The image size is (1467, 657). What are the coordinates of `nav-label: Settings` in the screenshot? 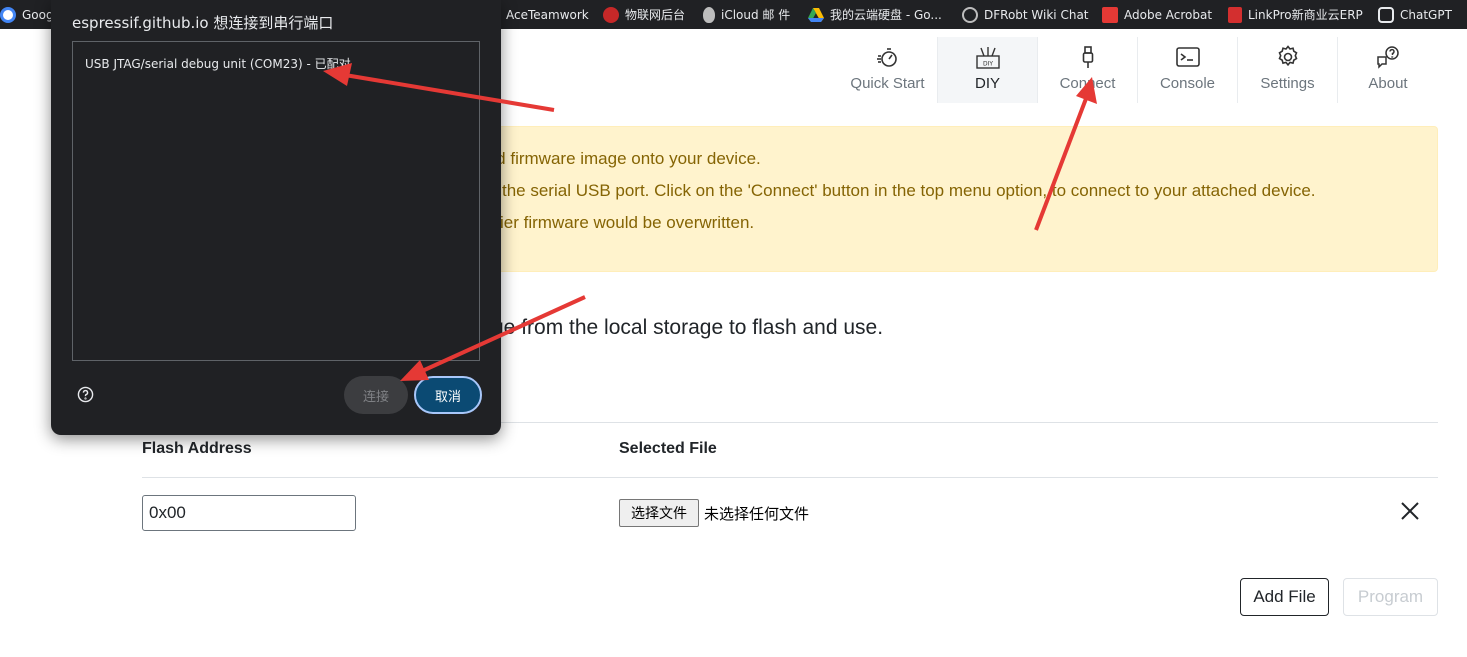 It's located at (1287, 83).